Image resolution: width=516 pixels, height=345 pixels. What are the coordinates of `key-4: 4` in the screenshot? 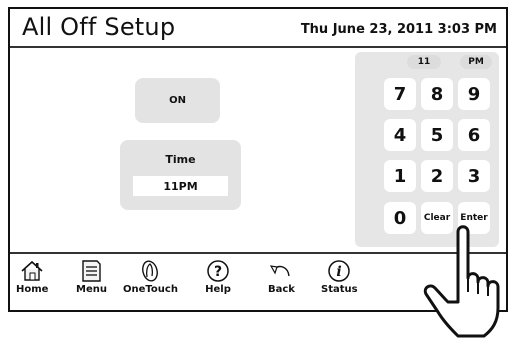 It's located at (400, 135).